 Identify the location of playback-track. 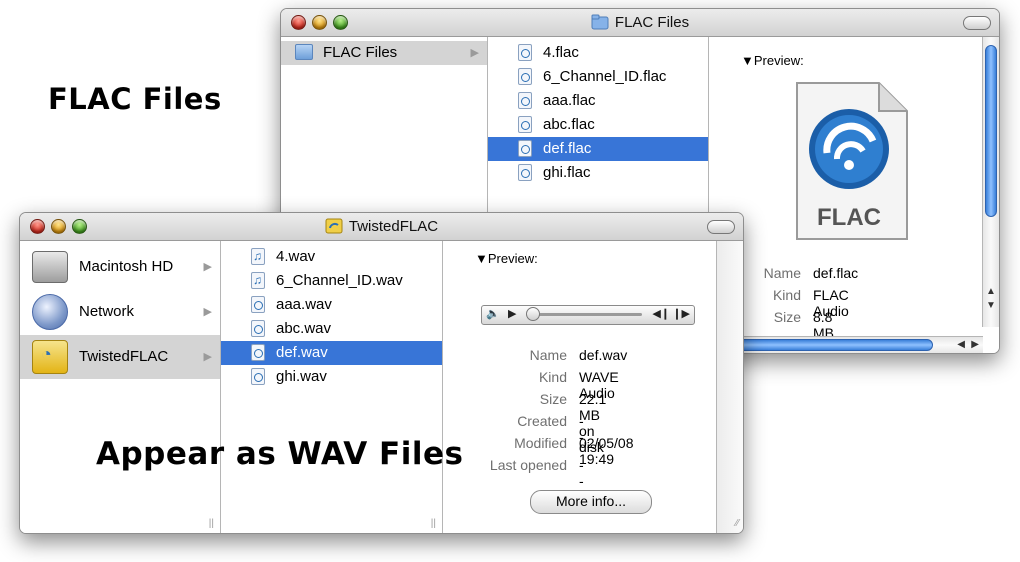
(588, 314).